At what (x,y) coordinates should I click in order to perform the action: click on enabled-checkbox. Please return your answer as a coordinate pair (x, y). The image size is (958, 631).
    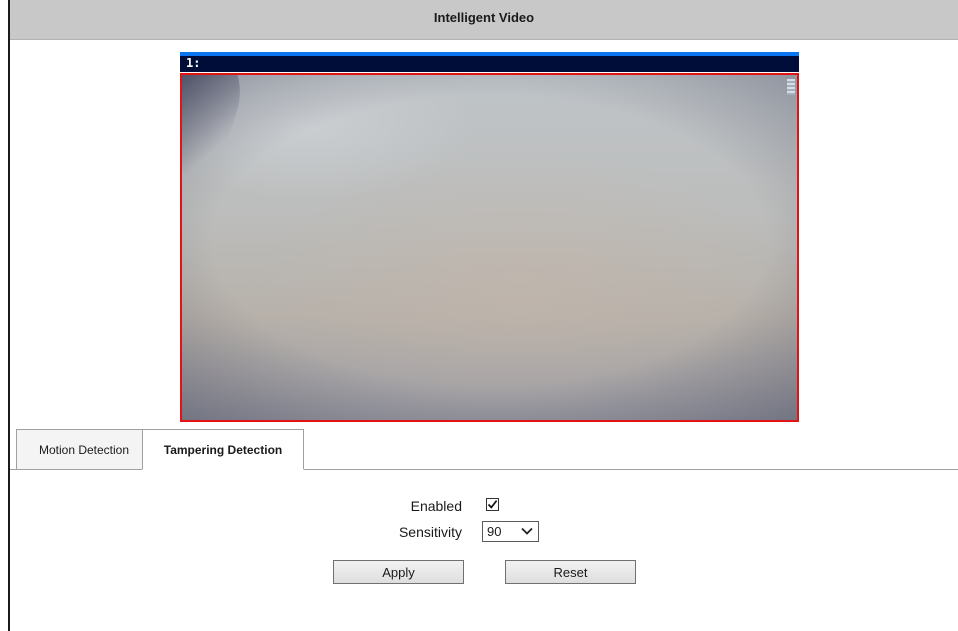
    Looking at the image, I should click on (492, 504).